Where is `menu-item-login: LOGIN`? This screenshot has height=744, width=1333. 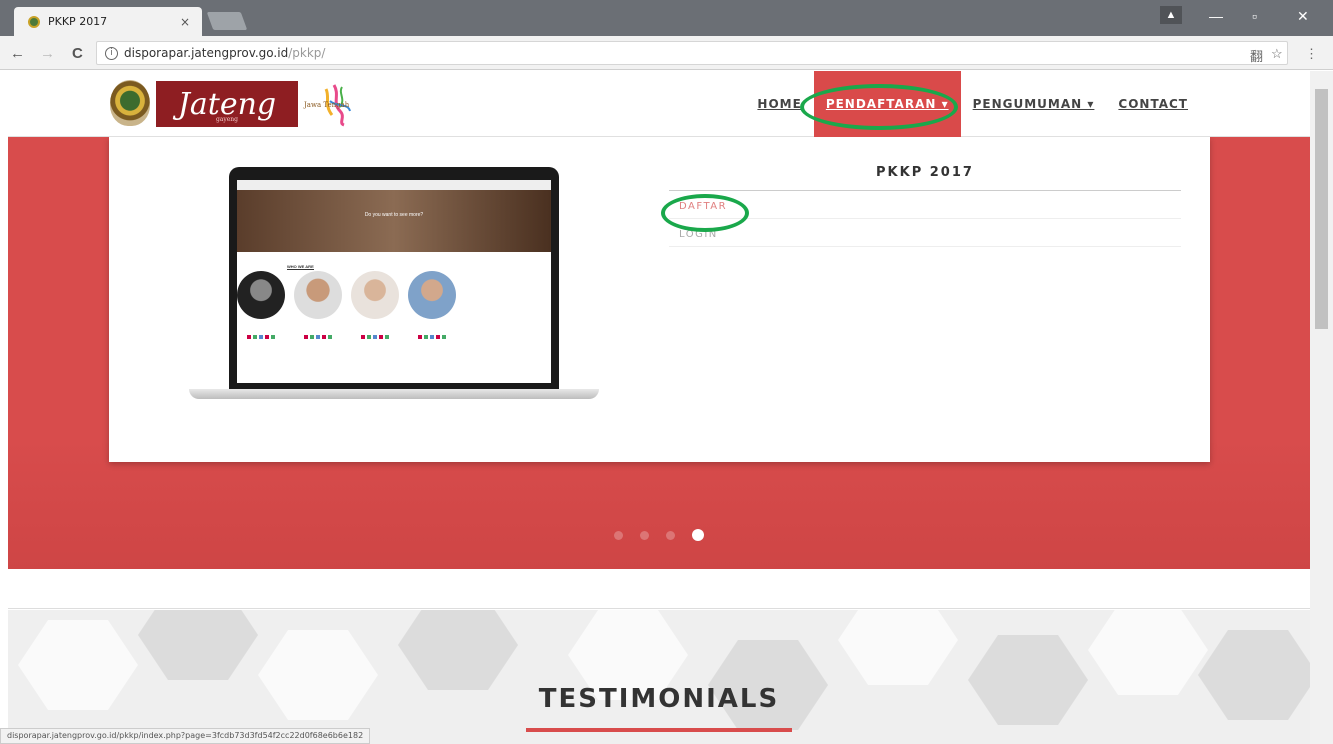 menu-item-login: LOGIN is located at coordinates (925, 233).